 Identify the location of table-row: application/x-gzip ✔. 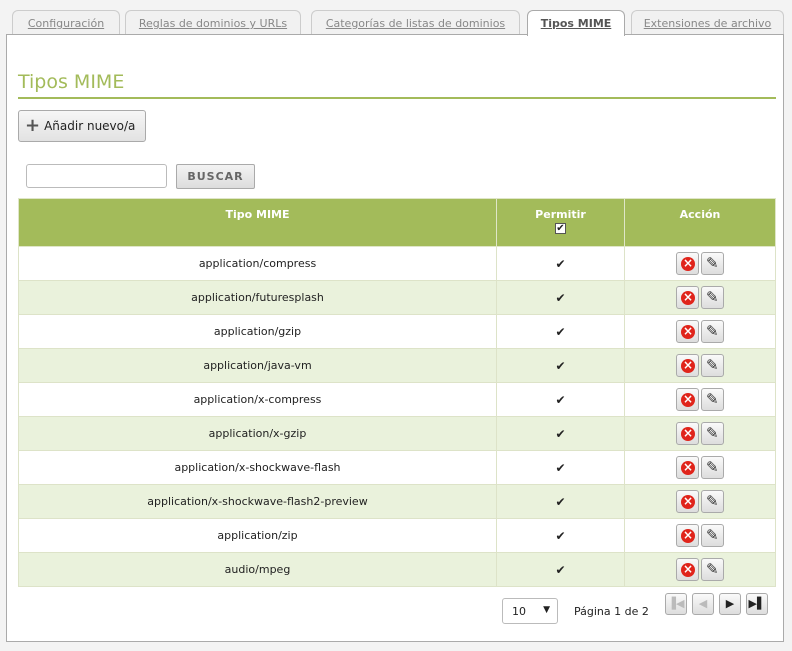
(397, 433).